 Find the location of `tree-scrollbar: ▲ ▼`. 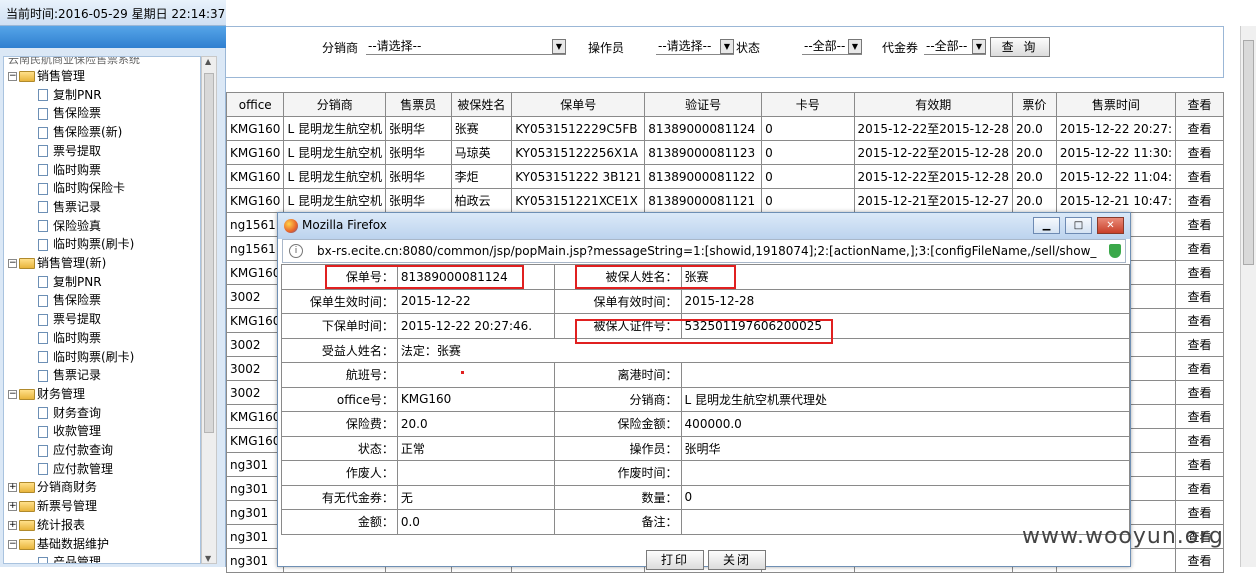

tree-scrollbar: ▲ ▼ is located at coordinates (209, 310).